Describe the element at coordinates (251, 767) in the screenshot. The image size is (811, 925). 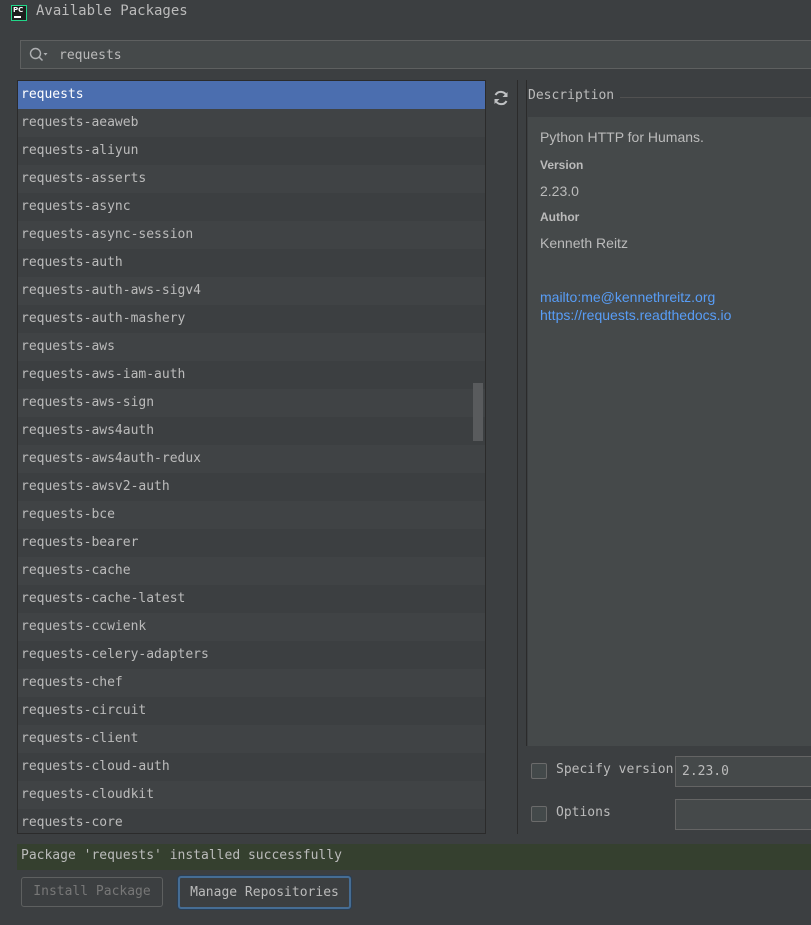
I see `package-list-item: requests-cloud-auth` at that location.